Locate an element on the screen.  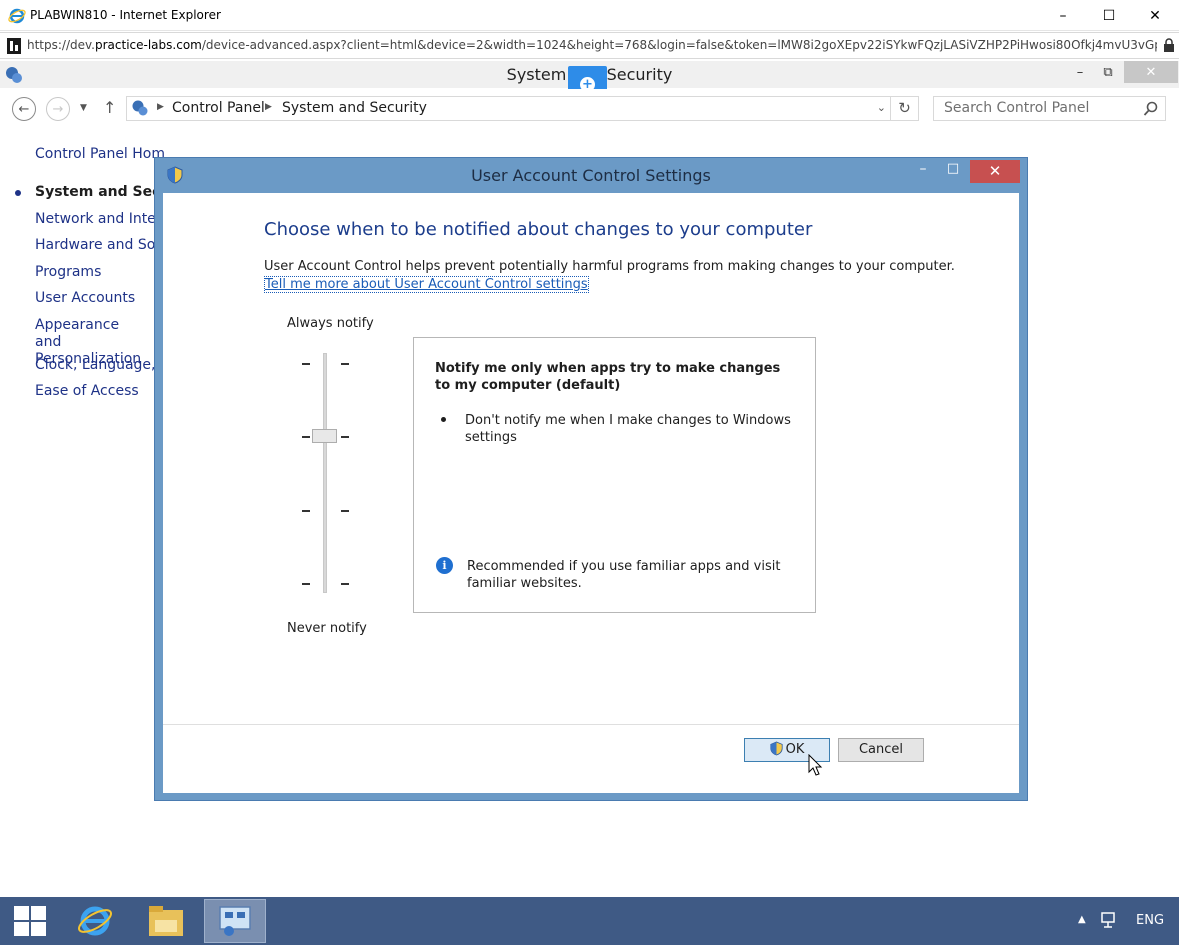
taskbar-file-explorer is located at coordinates (166, 921).